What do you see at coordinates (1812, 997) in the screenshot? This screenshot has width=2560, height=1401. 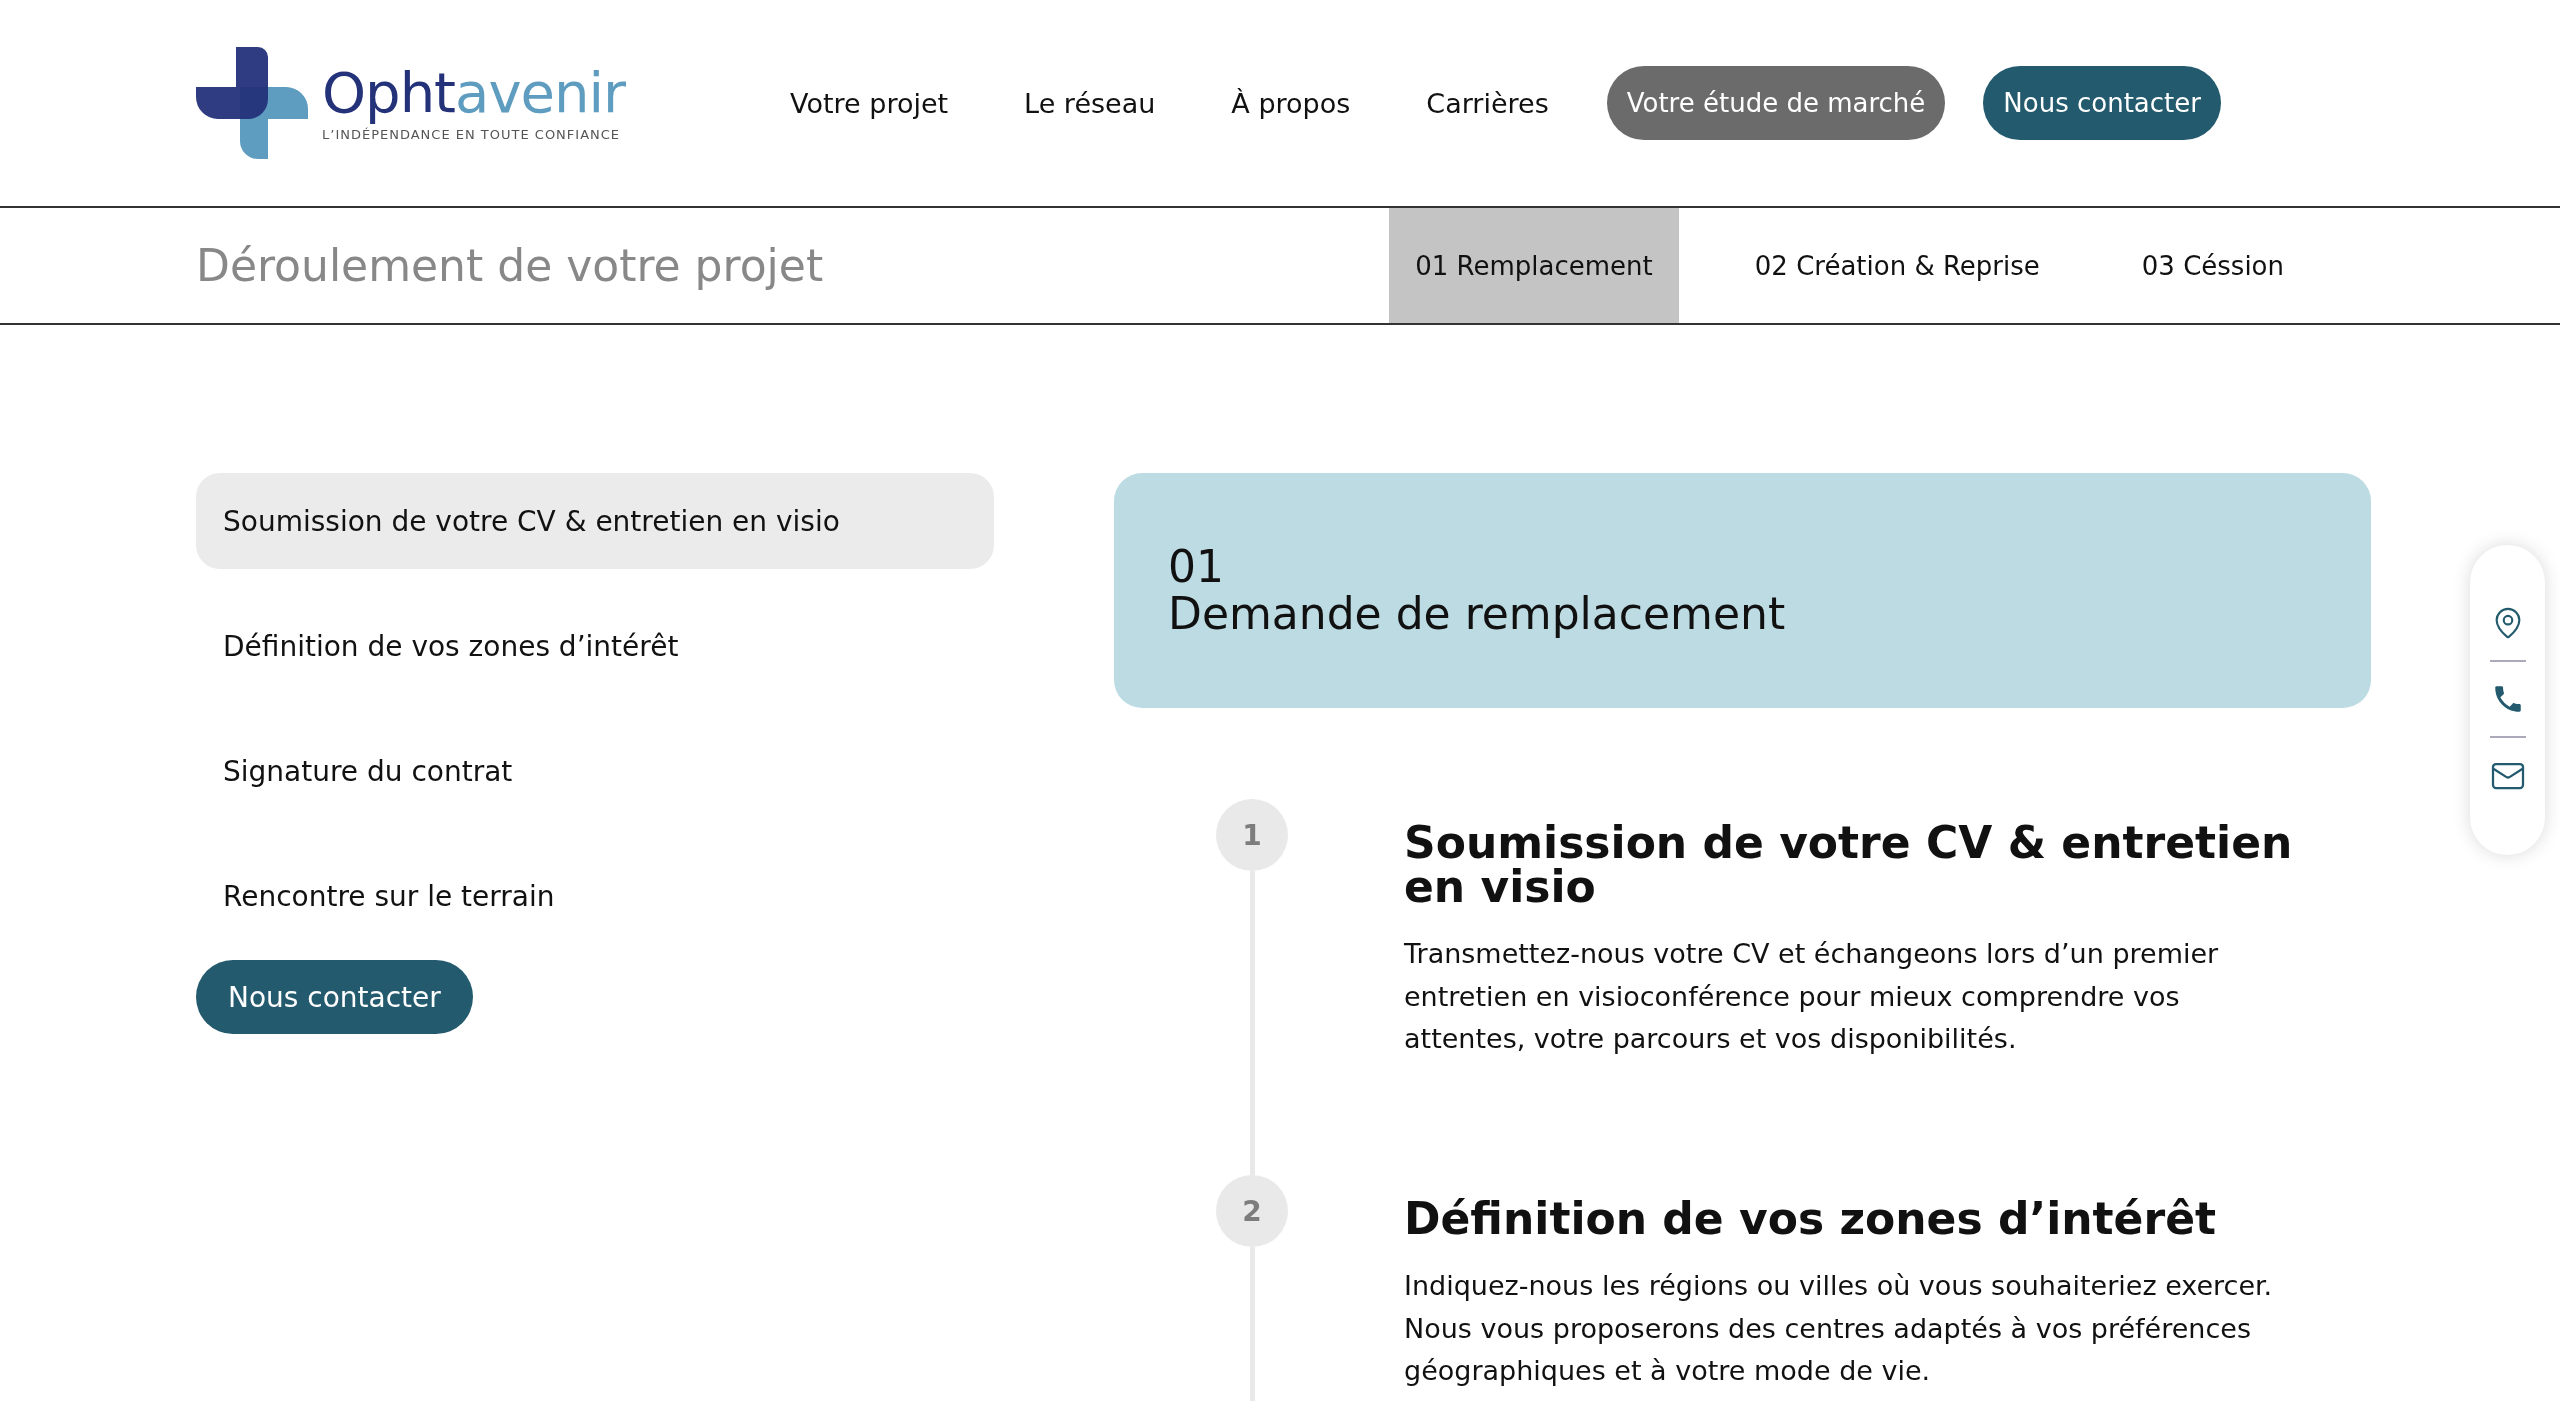 I see `step-text: Transmettez-nous votre CV et échangeons lors d’un premier entretien en visioconférence pour mieux comprendre vos attentes, votre parcours et vos disponibilités.` at bounding box center [1812, 997].